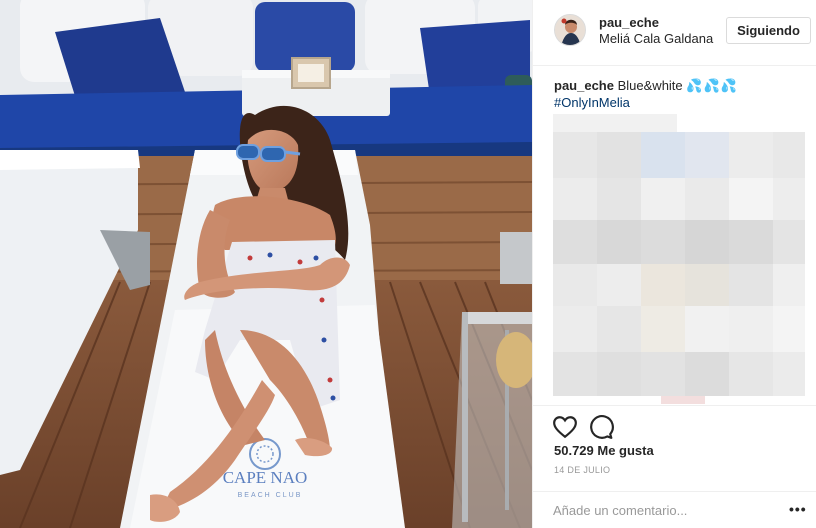 The width and height of the screenshot is (816, 528). I want to click on caption: pau_eche Blue&white 💦💦💦 #OnlyInMelia, so click(679, 94).